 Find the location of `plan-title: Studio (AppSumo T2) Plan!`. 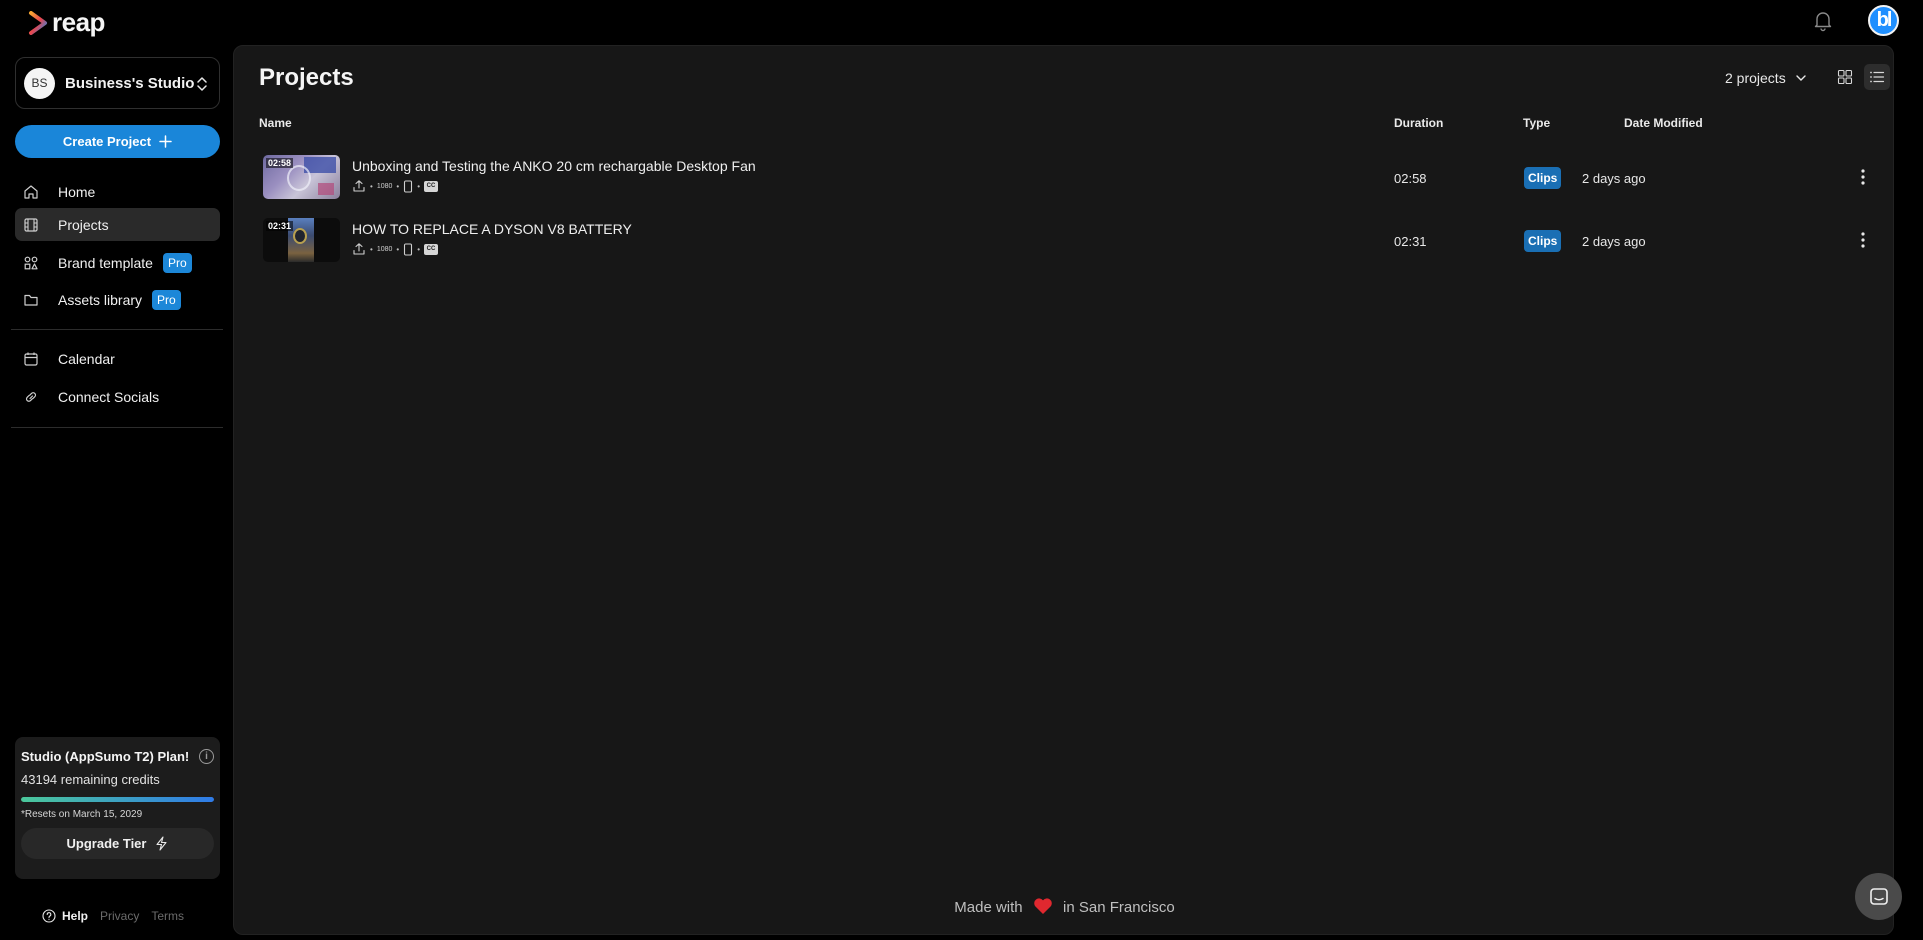

plan-title: Studio (AppSumo T2) Plan! is located at coordinates (105, 756).